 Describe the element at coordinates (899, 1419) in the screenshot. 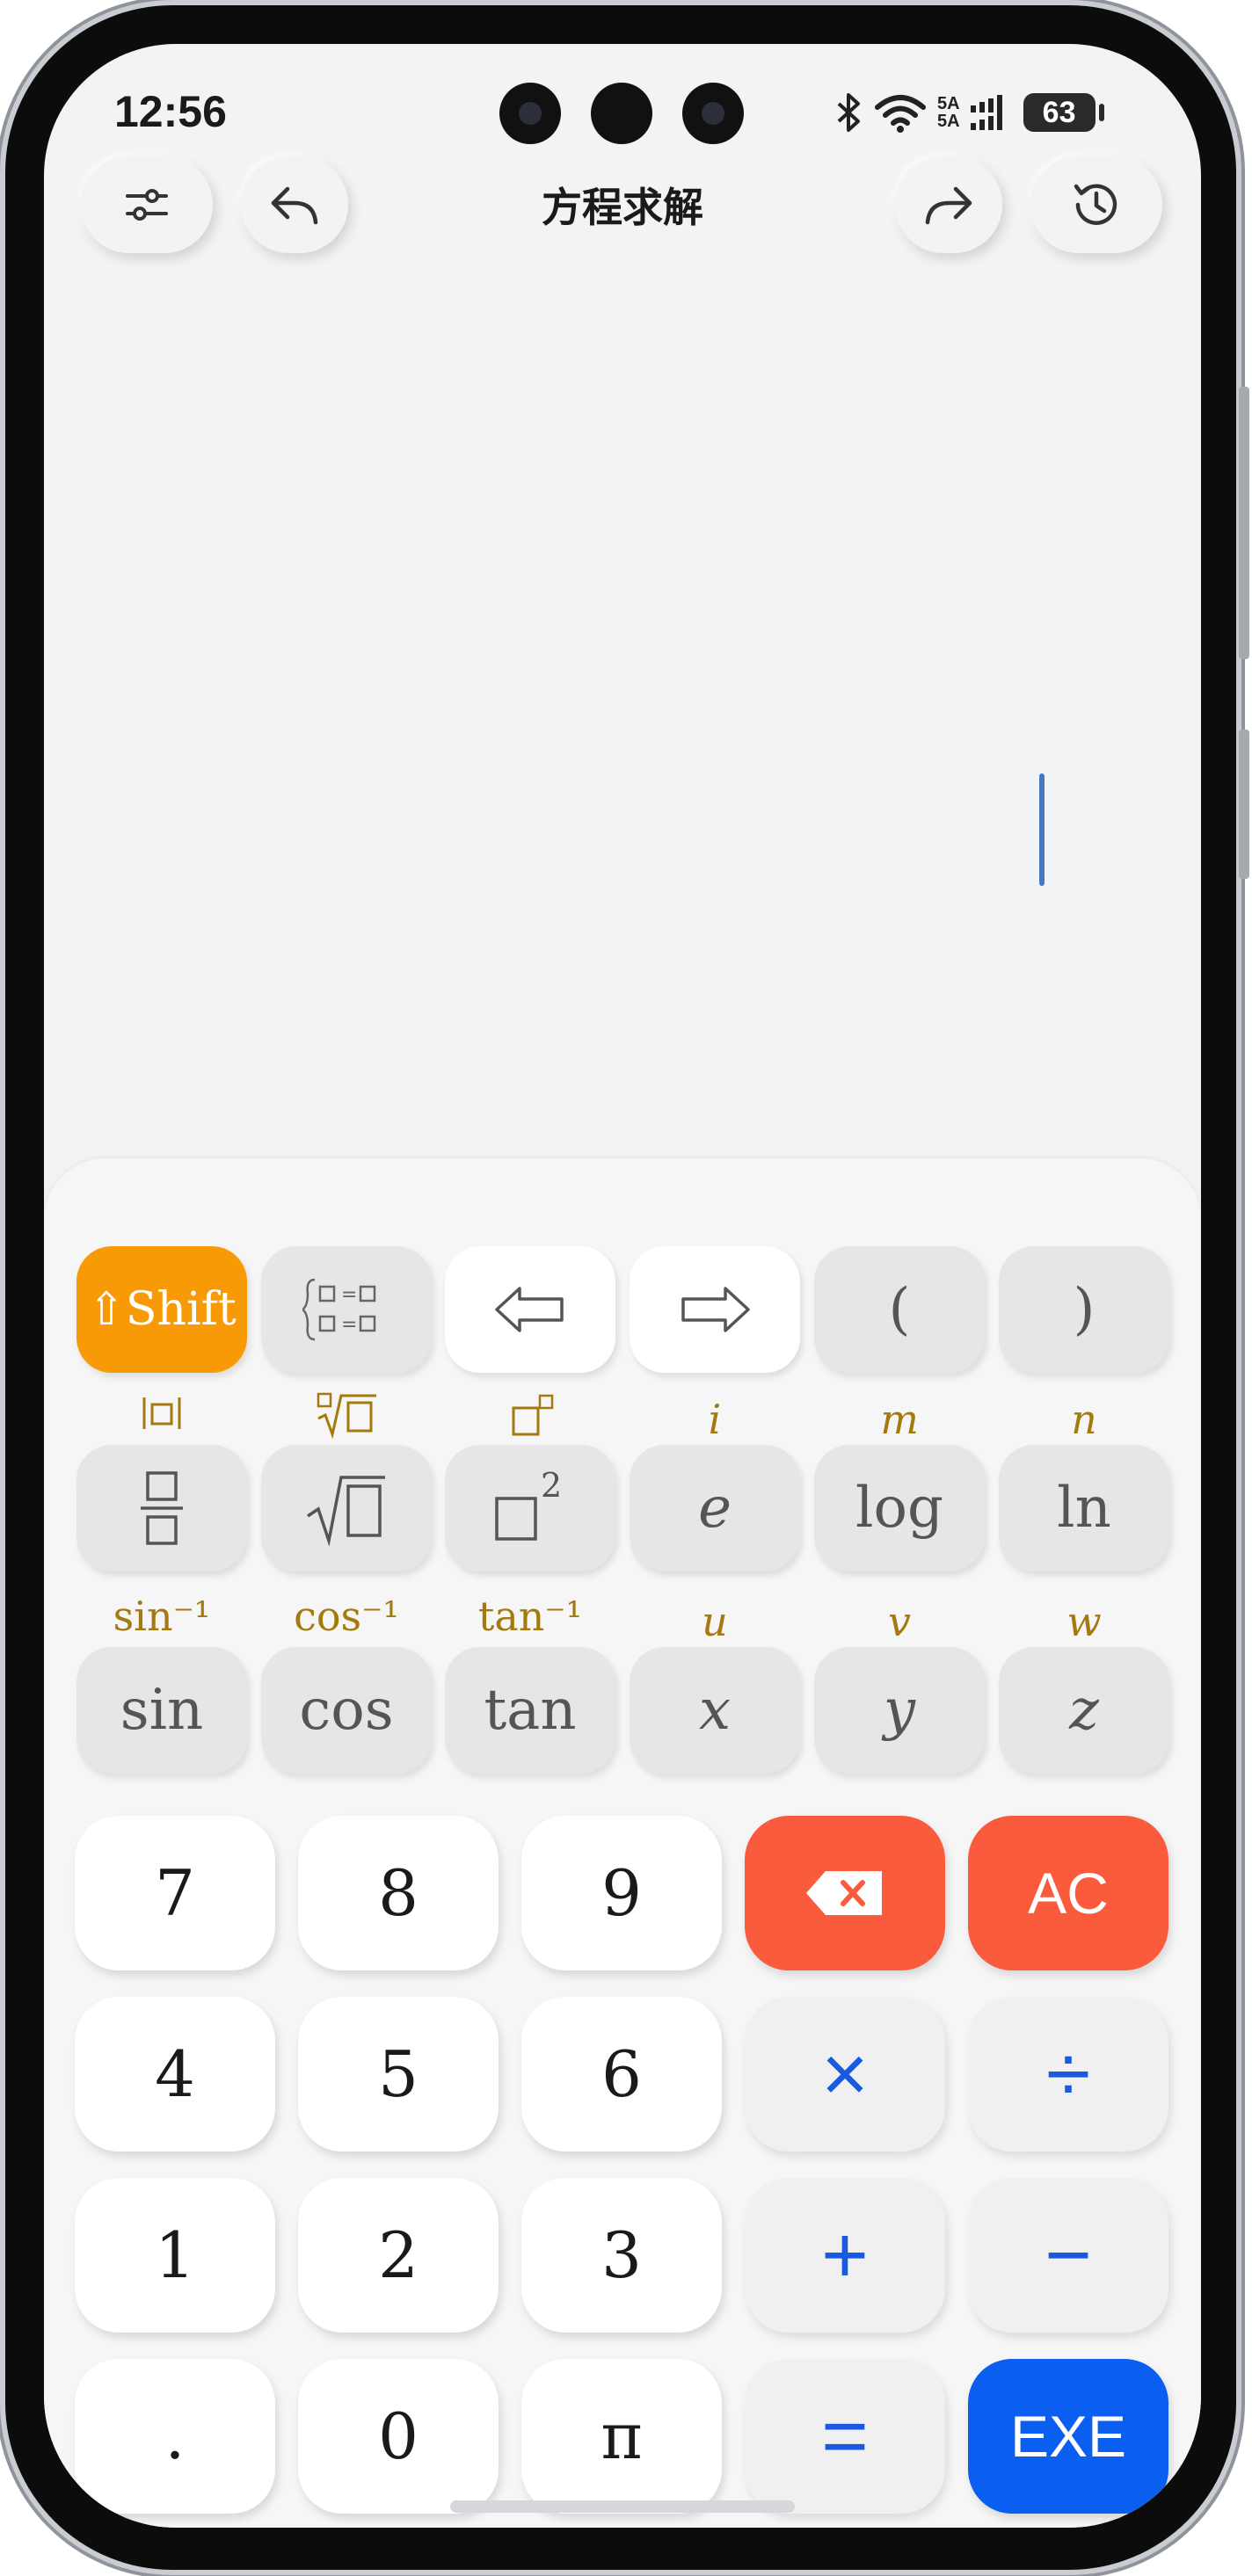

I see `m-secondary-label: m` at that location.